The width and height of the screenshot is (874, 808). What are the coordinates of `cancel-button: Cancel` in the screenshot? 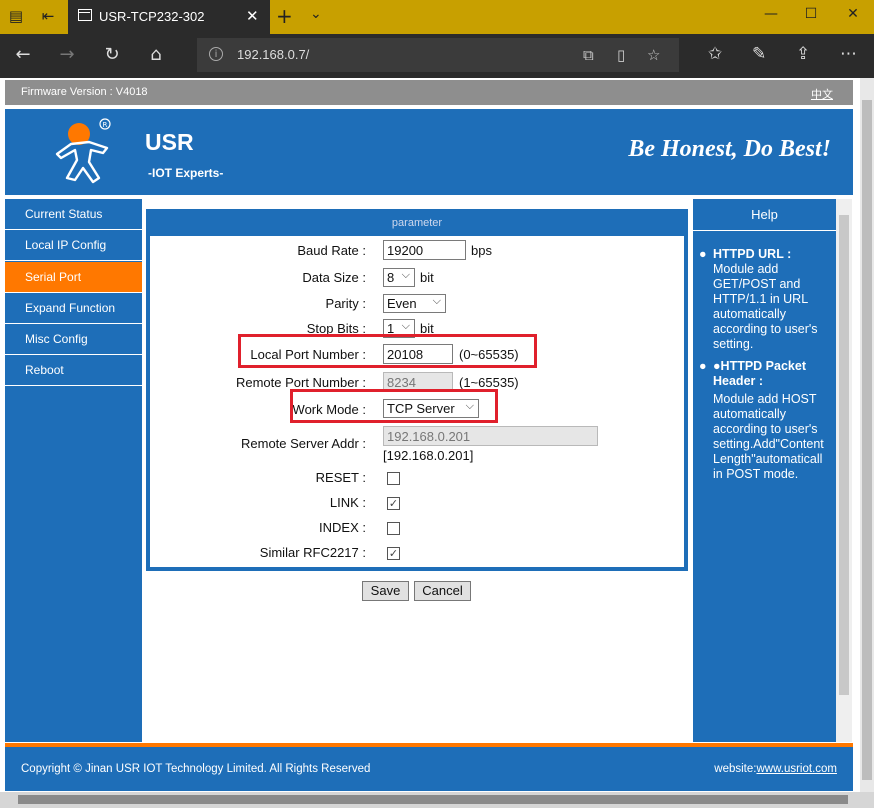 It's located at (442, 591).